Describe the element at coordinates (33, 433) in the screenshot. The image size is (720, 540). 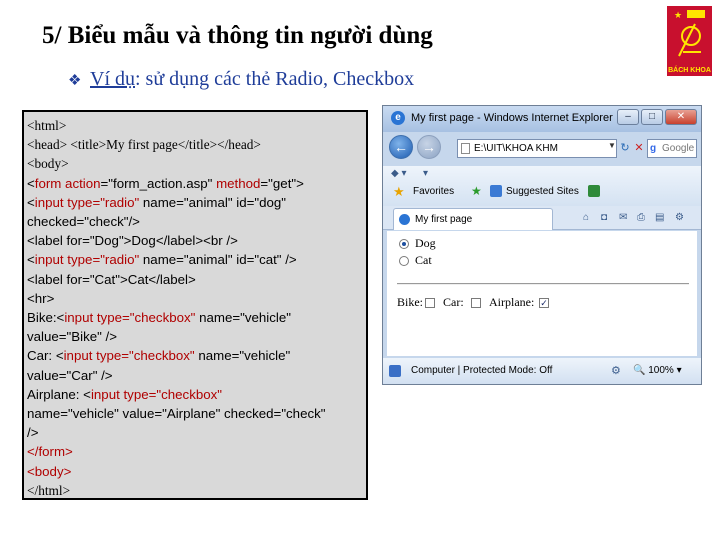
I see `code-line: />` at that location.